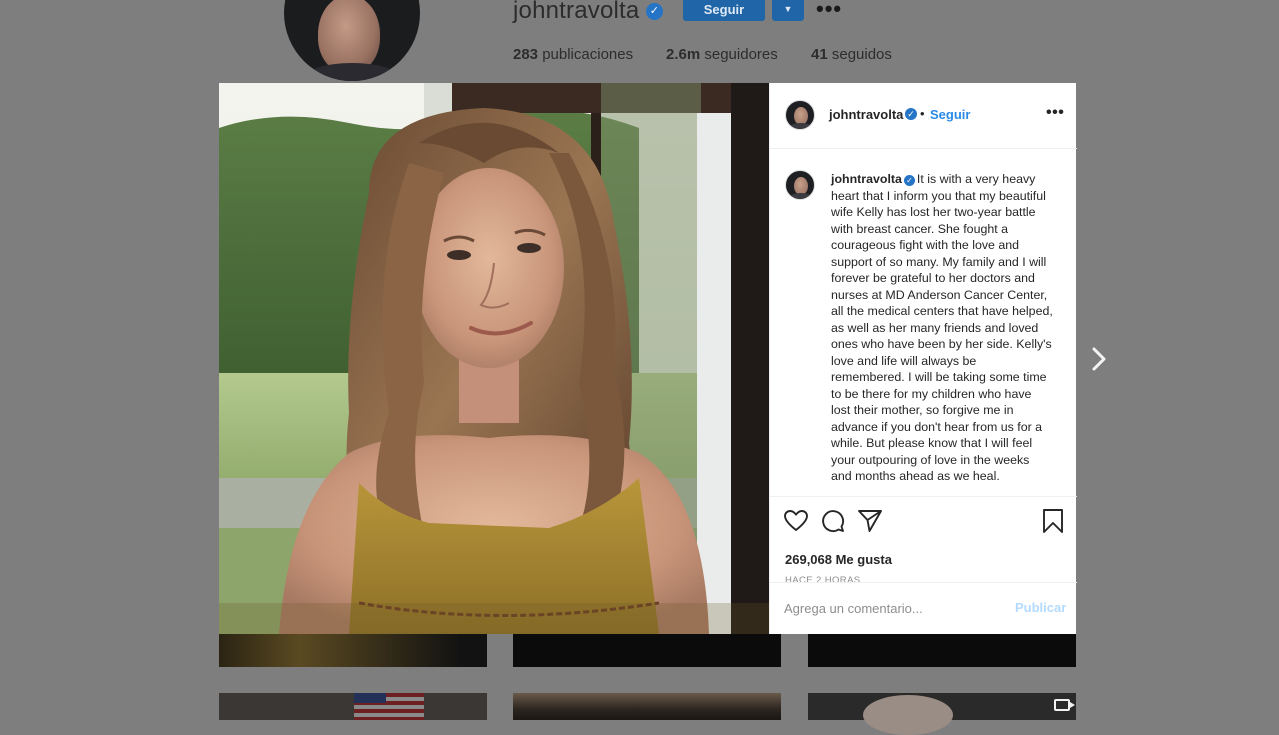 The width and height of the screenshot is (1279, 735). I want to click on post-options-icon: •••, so click(1055, 113).